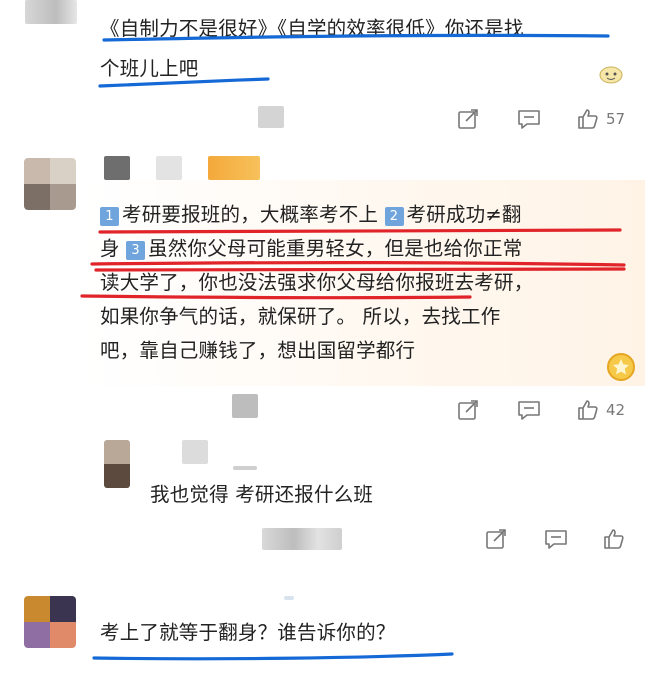 The image size is (650, 676). I want to click on award-badge-icon, so click(621, 369).